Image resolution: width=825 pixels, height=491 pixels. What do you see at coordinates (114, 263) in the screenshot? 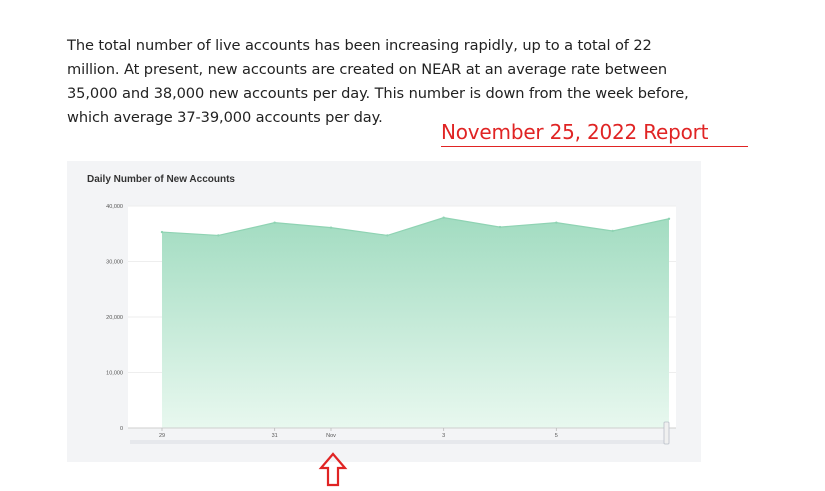
I see `y-tick-label: 30,000` at bounding box center [114, 263].